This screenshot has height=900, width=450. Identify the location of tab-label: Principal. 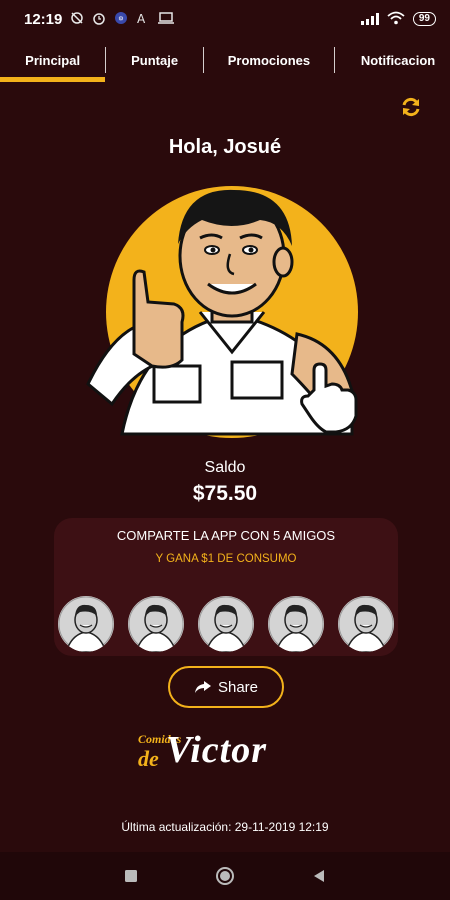
(53, 60).